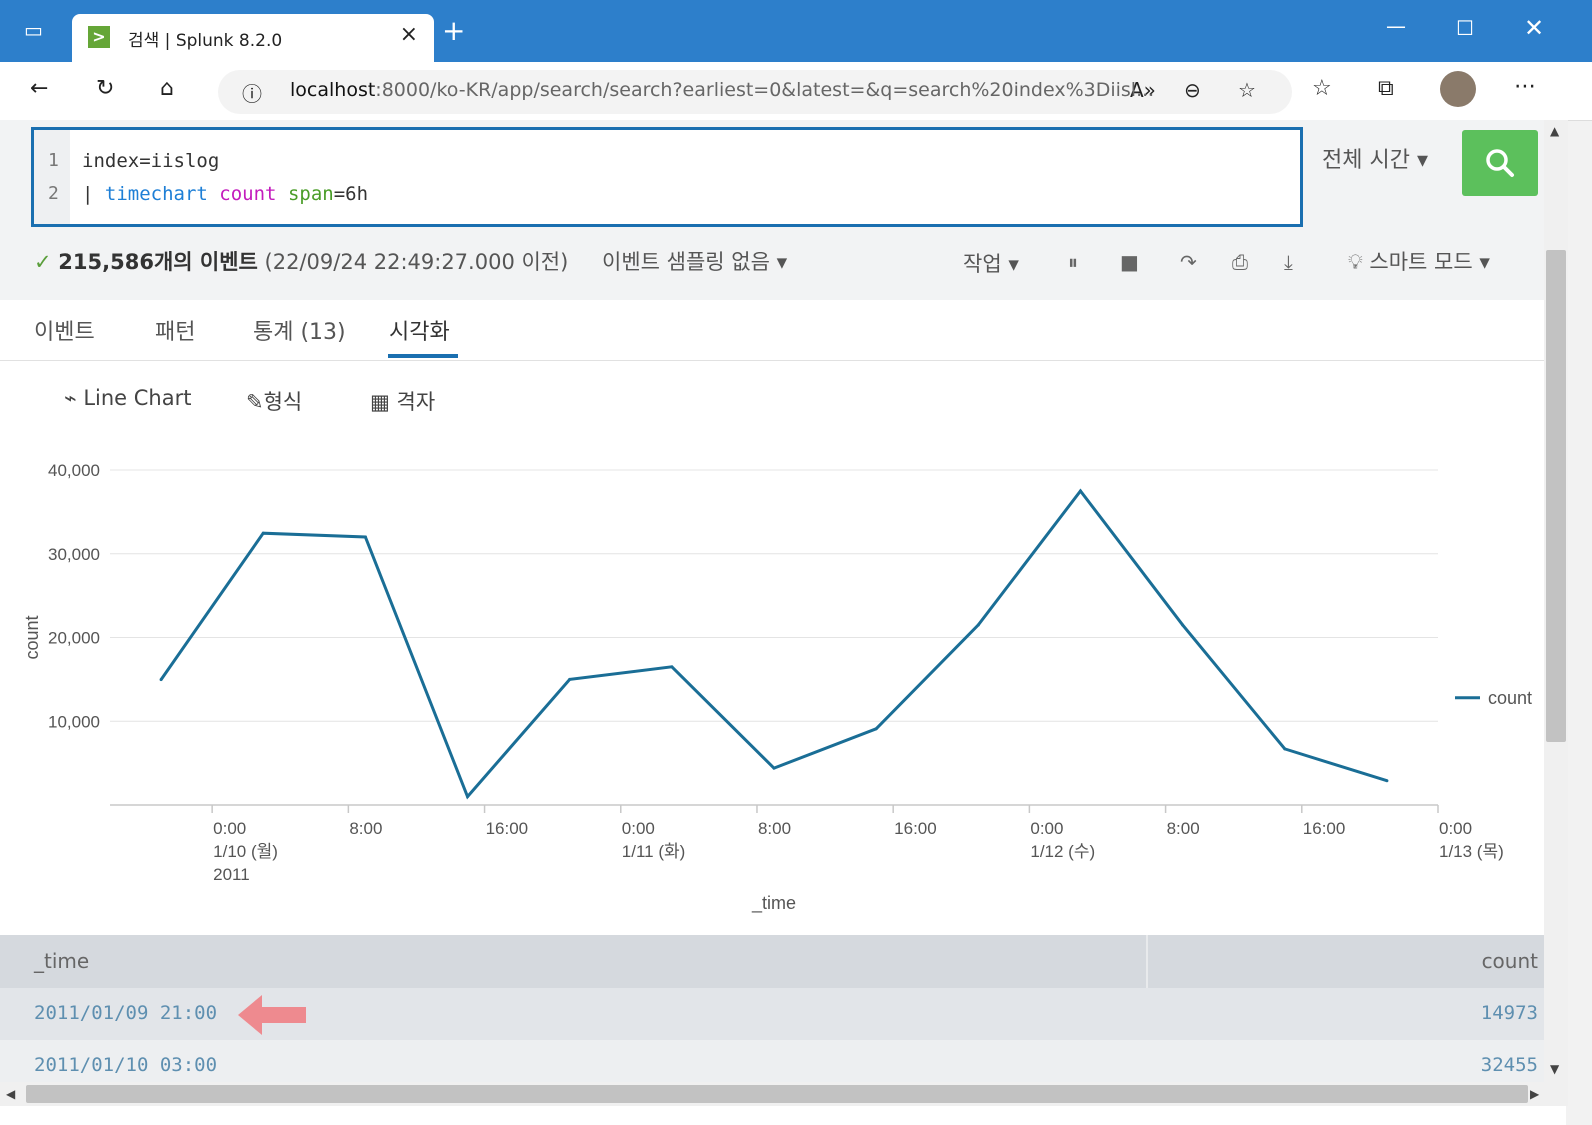  I want to click on line-number: 1, so click(53, 160).